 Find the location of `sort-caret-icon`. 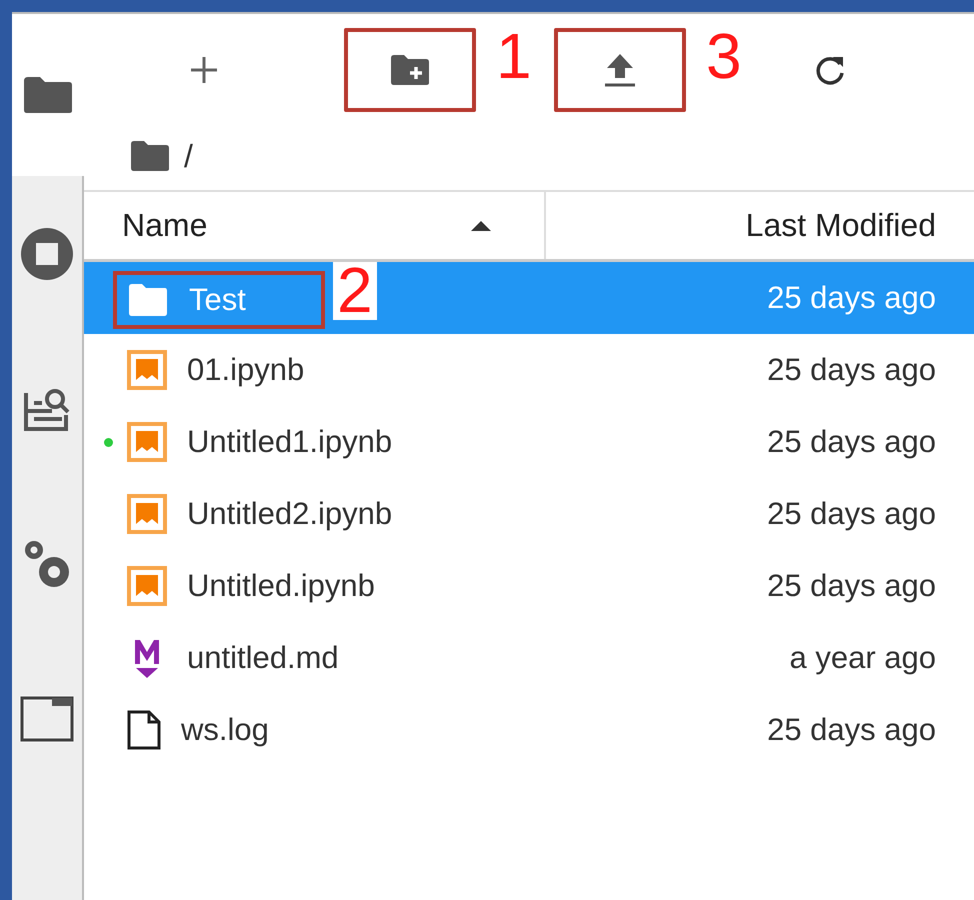

sort-caret-icon is located at coordinates (481, 226).